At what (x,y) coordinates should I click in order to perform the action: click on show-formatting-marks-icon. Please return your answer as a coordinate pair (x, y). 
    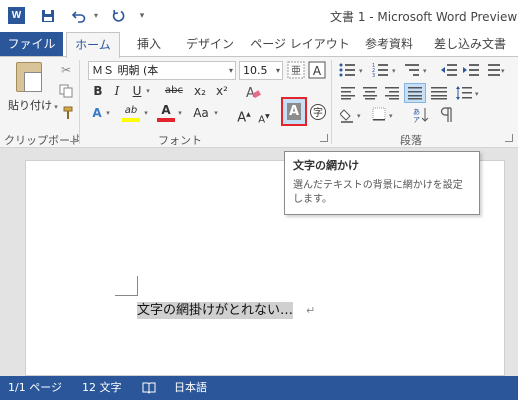
    Looking at the image, I should click on (446, 115).